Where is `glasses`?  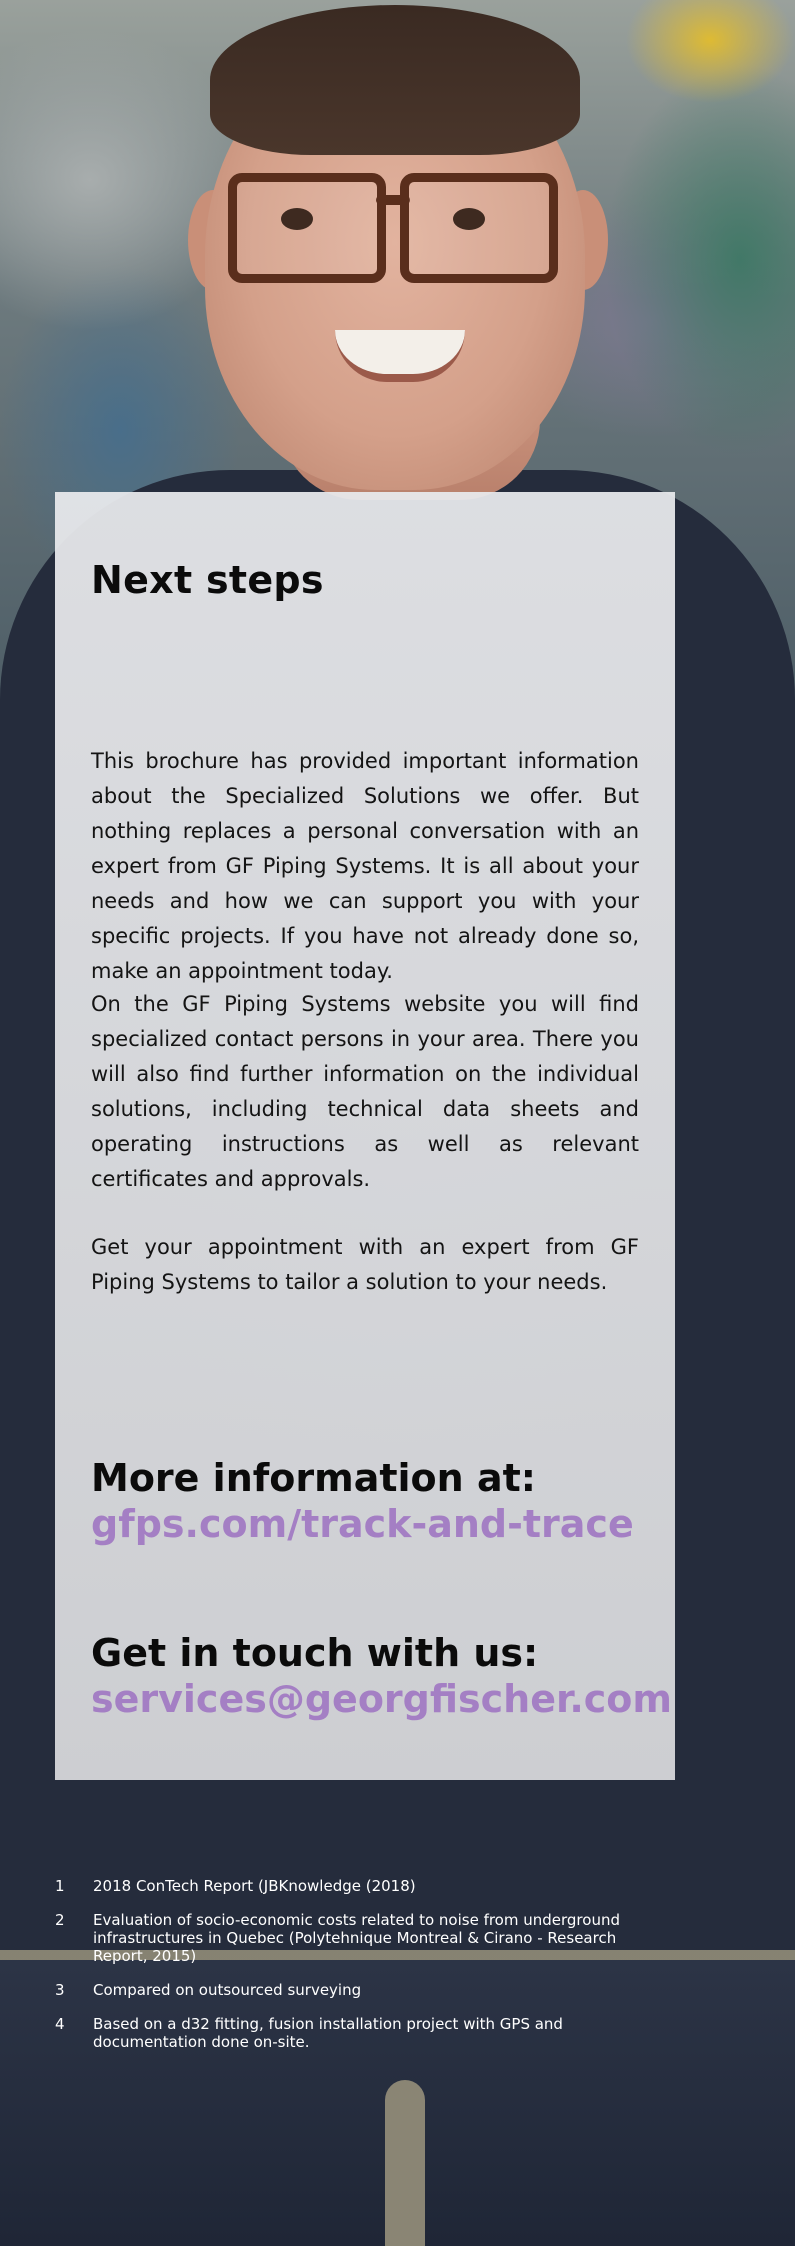 glasses is located at coordinates (393, 224).